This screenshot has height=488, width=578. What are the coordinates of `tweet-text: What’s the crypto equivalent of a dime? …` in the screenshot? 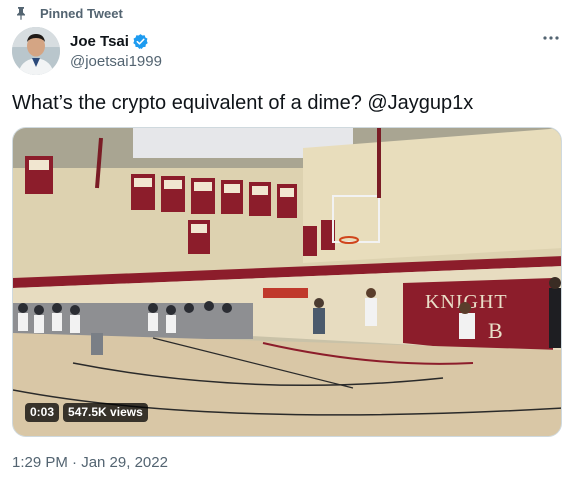 It's located at (243, 103).